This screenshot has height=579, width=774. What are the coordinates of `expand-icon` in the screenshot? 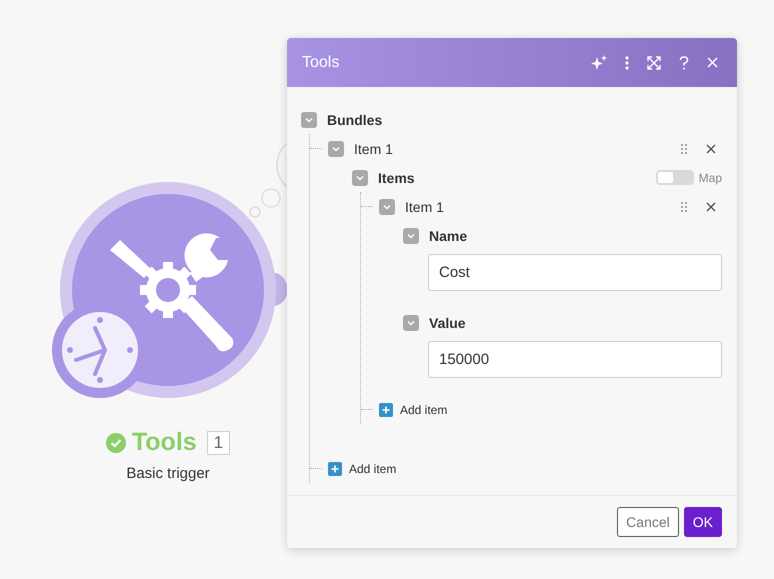 It's located at (654, 63).